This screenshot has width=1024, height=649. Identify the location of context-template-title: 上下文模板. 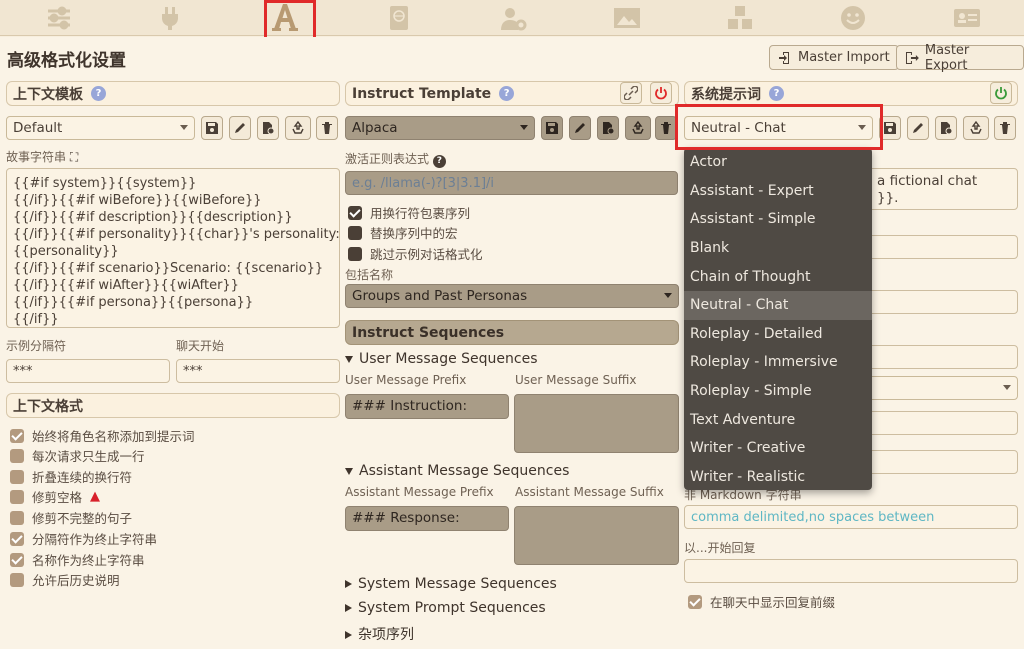
(48, 94).